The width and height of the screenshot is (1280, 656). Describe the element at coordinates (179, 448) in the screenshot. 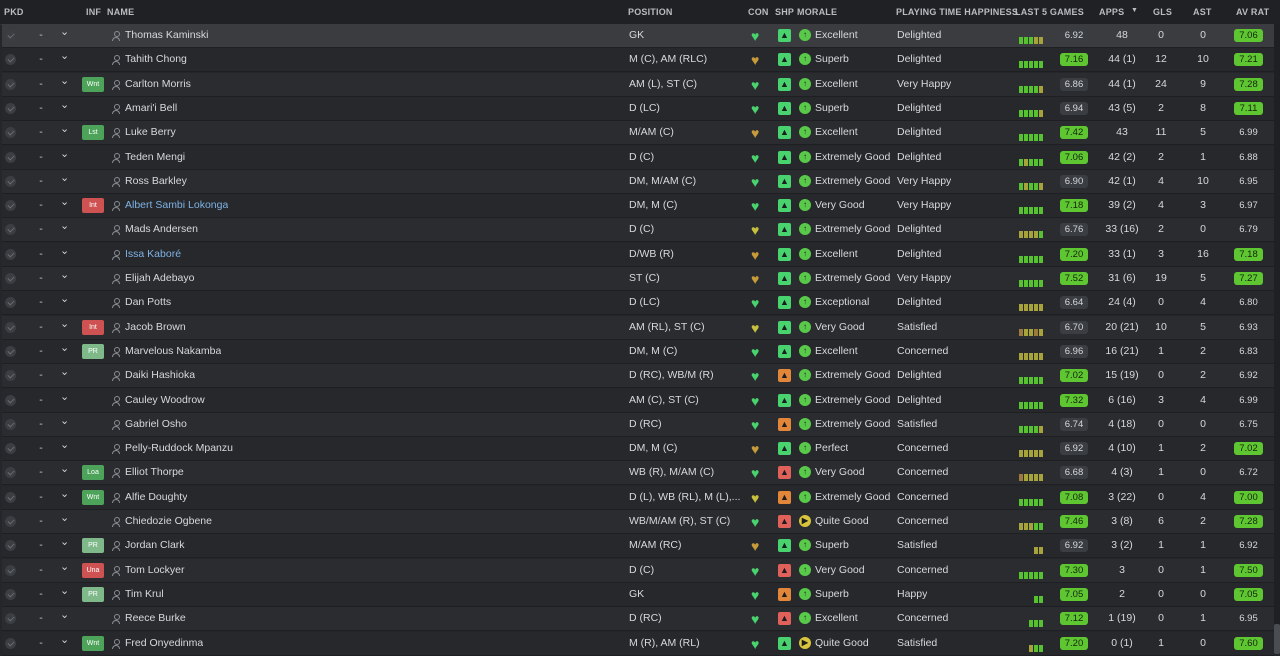

I see `player-name: Pelly-Ruddock Mpanzu` at that location.